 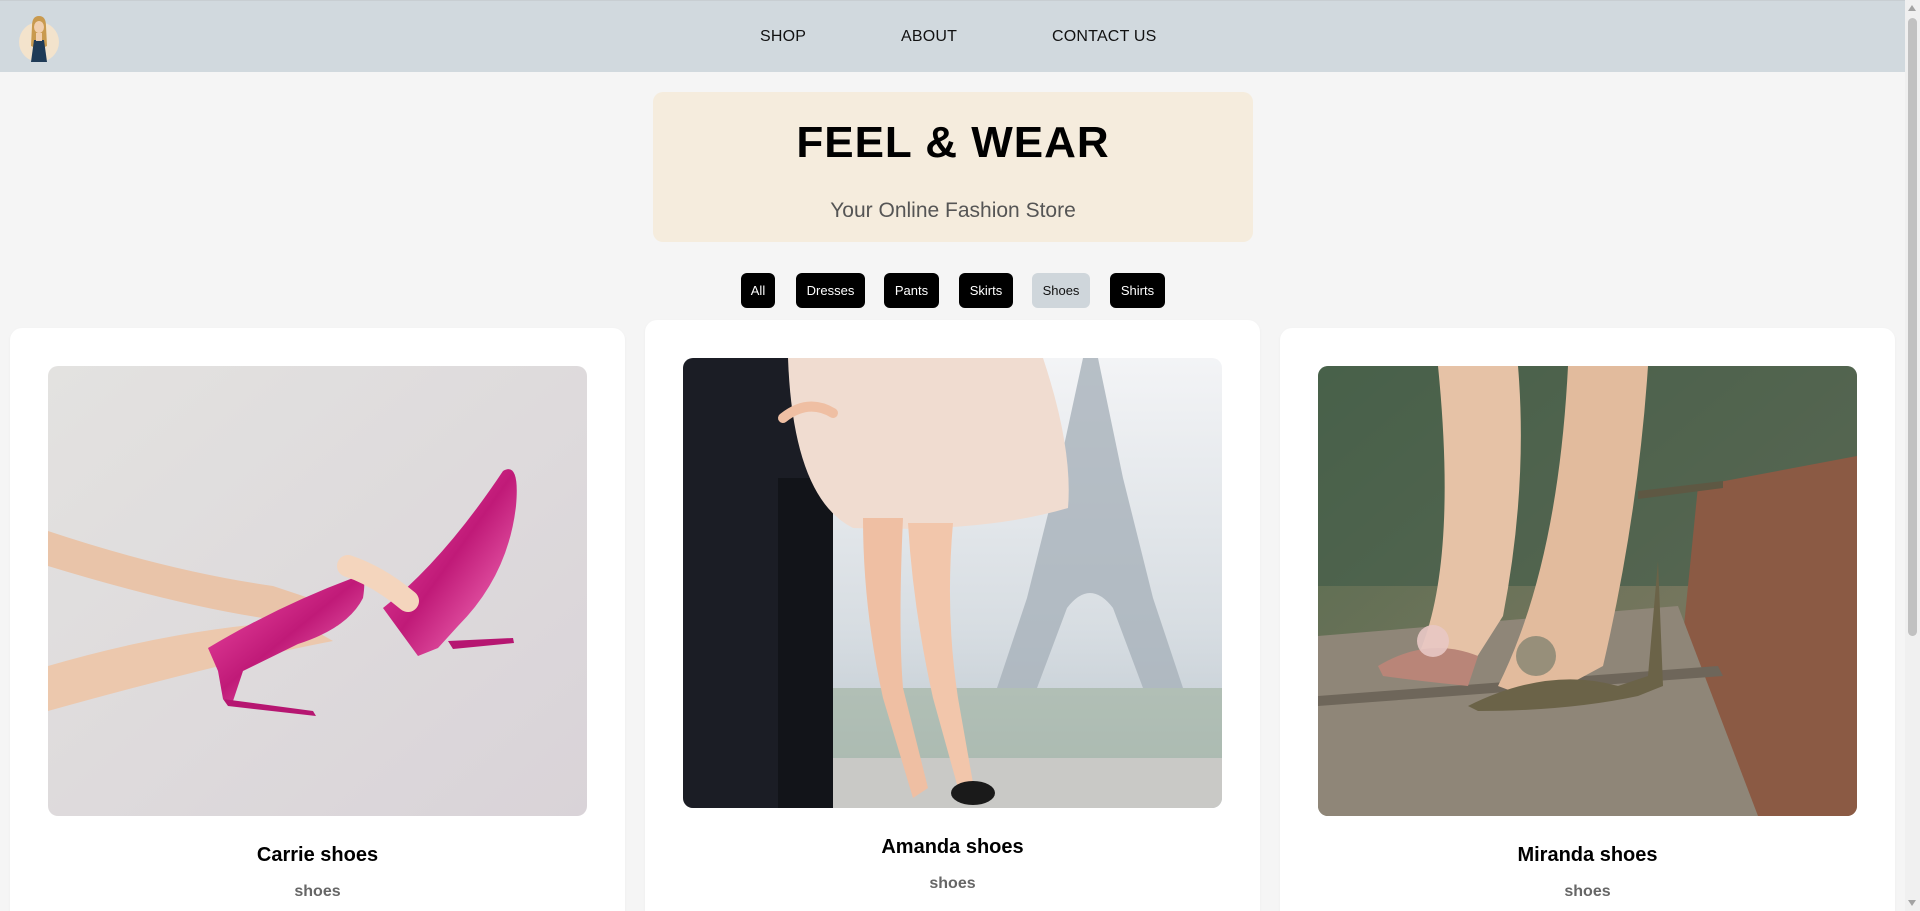 I want to click on nav-link-about: ABOUT, so click(x=929, y=37).